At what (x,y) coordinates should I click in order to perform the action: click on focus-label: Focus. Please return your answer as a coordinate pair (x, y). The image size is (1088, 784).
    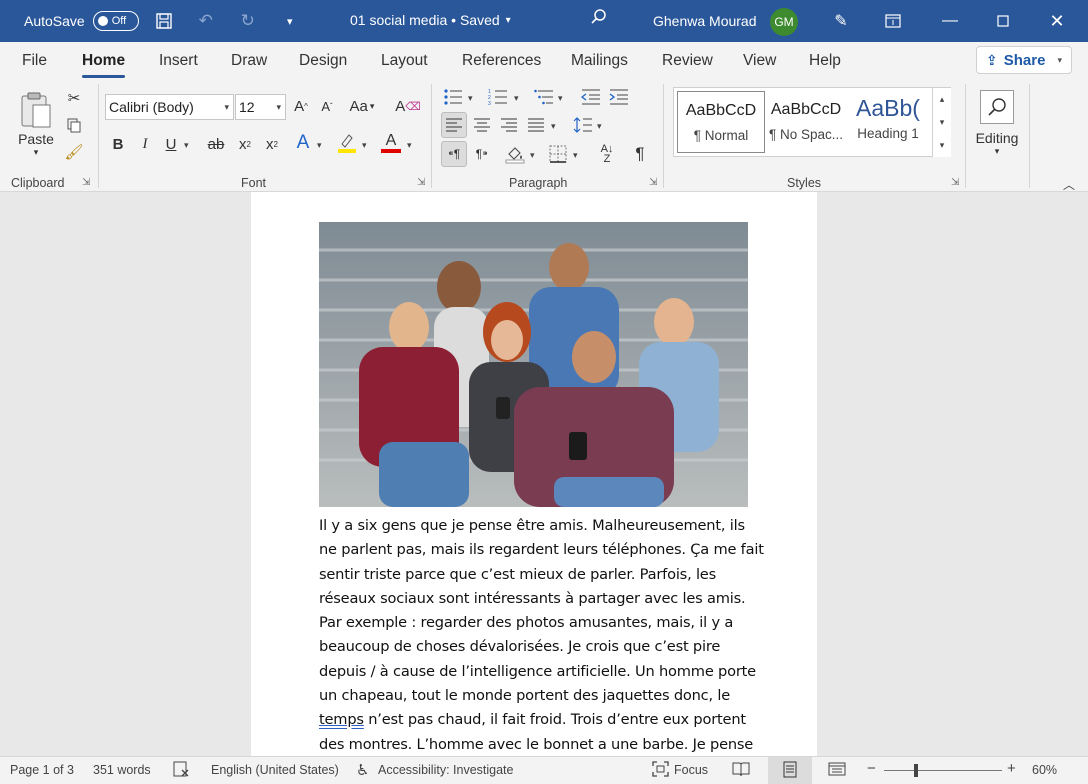
    Looking at the image, I should click on (691, 770).